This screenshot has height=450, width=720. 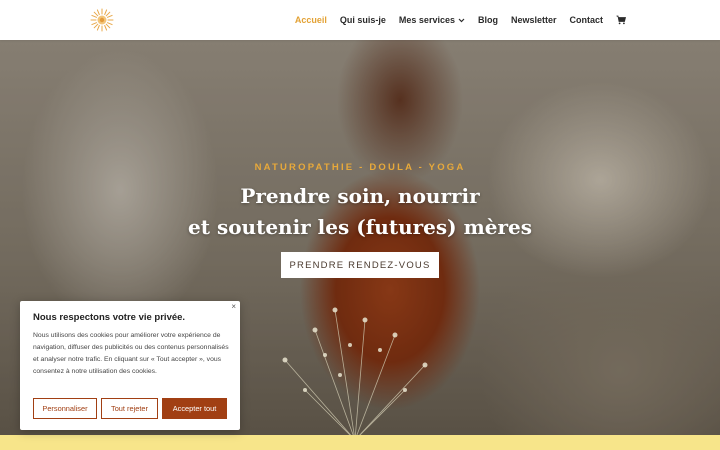 I want to click on cookie-title: Nous respectons votre vie privée., so click(x=109, y=317).